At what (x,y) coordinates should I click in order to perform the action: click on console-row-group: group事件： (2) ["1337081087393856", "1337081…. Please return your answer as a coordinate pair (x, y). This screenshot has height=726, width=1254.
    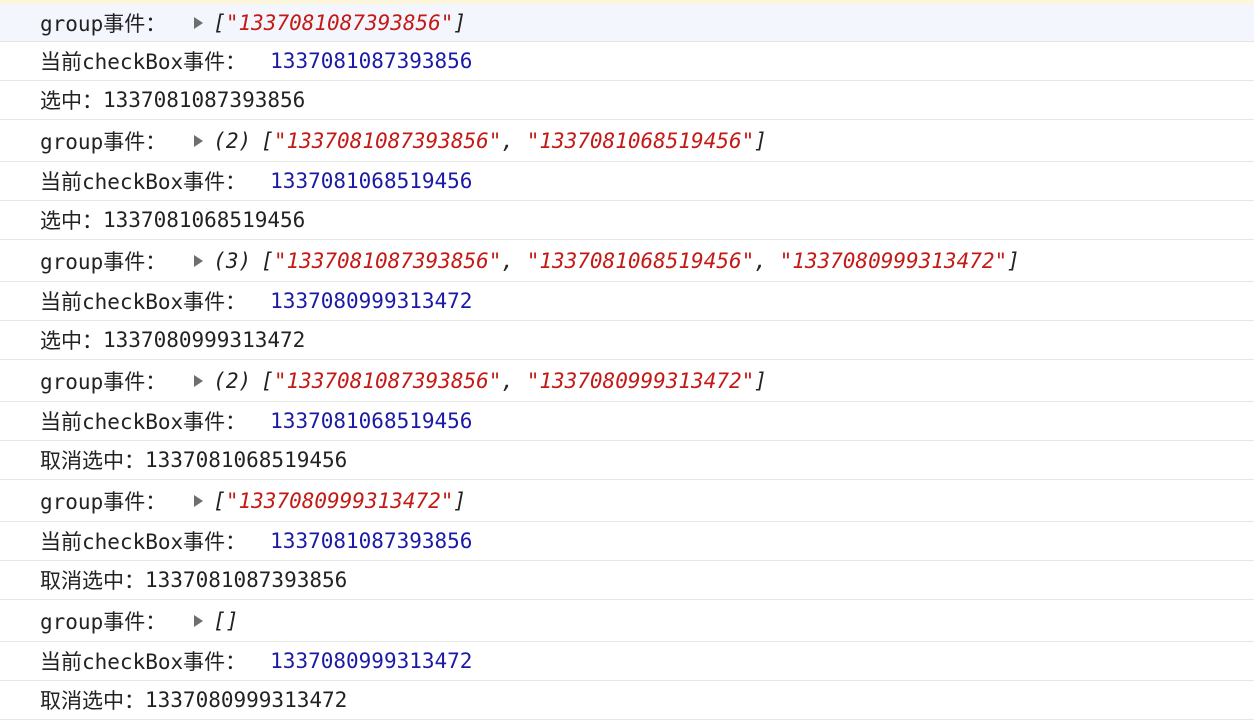
    Looking at the image, I should click on (627, 141).